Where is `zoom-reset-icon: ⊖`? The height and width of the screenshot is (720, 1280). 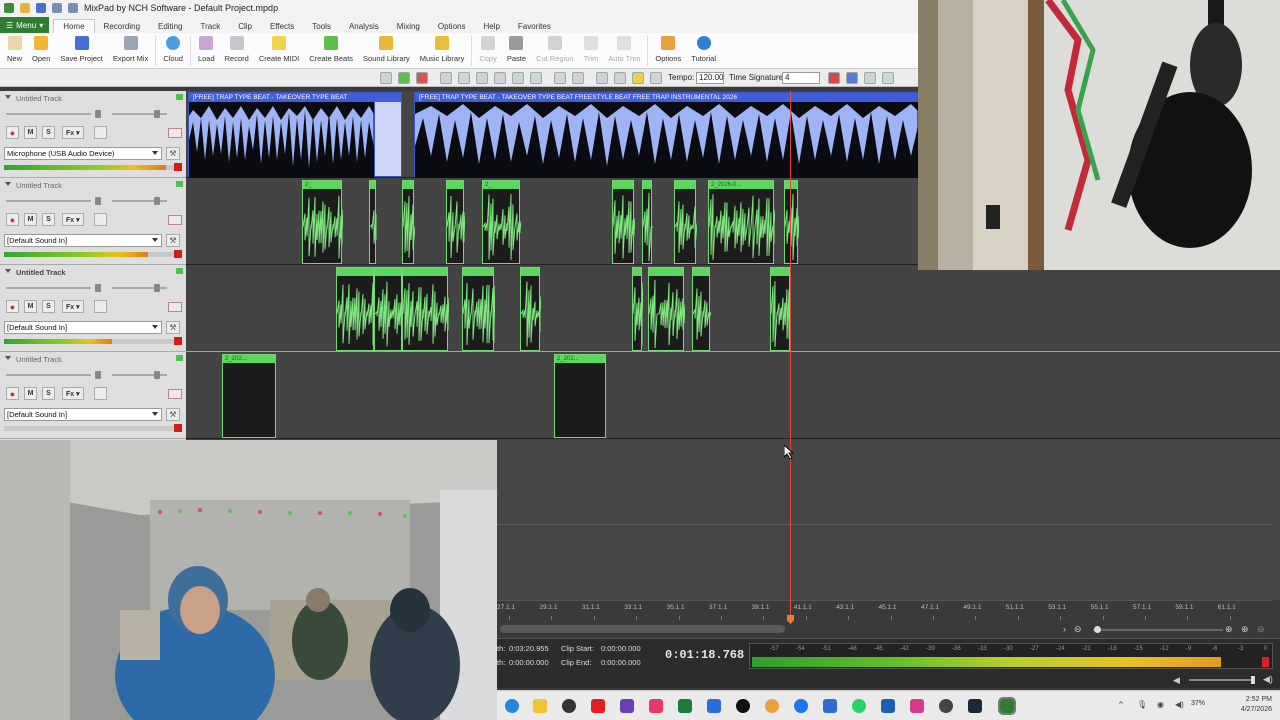 zoom-reset-icon: ⊖ is located at coordinates (1261, 629).